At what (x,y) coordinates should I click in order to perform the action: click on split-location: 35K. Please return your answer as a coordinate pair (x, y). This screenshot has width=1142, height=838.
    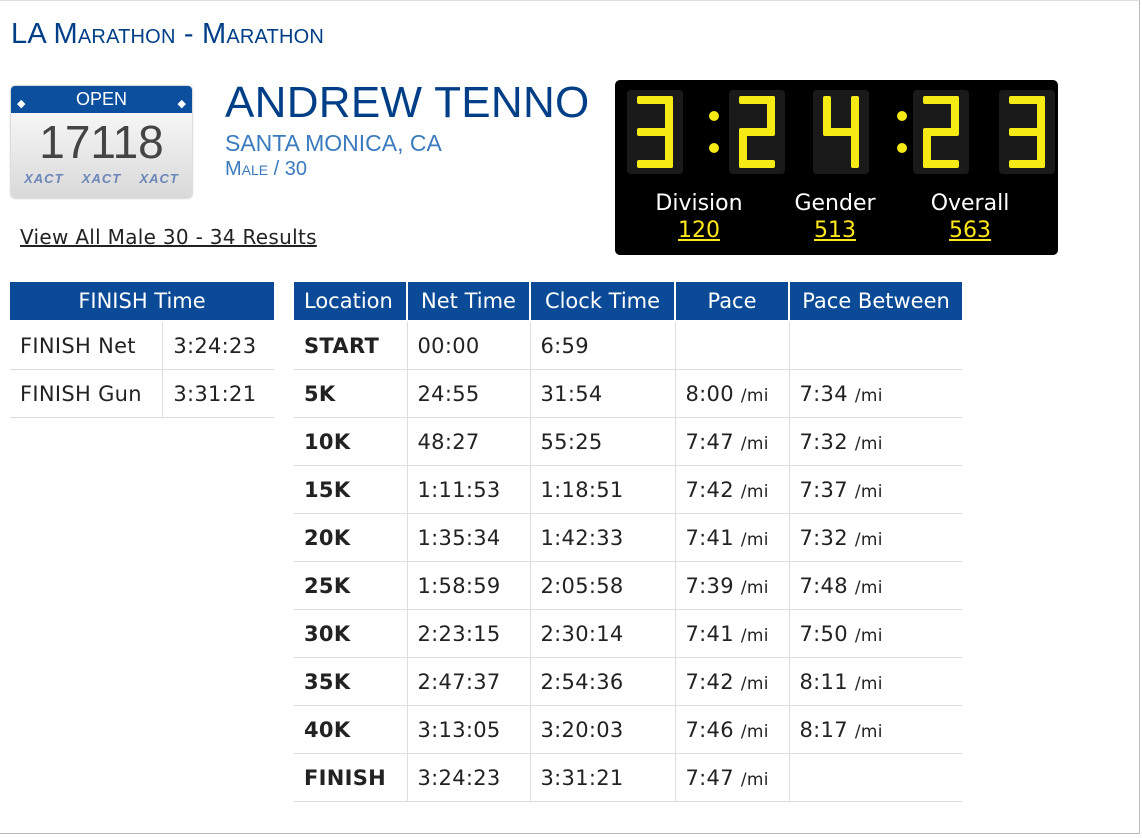
    Looking at the image, I should click on (351, 681).